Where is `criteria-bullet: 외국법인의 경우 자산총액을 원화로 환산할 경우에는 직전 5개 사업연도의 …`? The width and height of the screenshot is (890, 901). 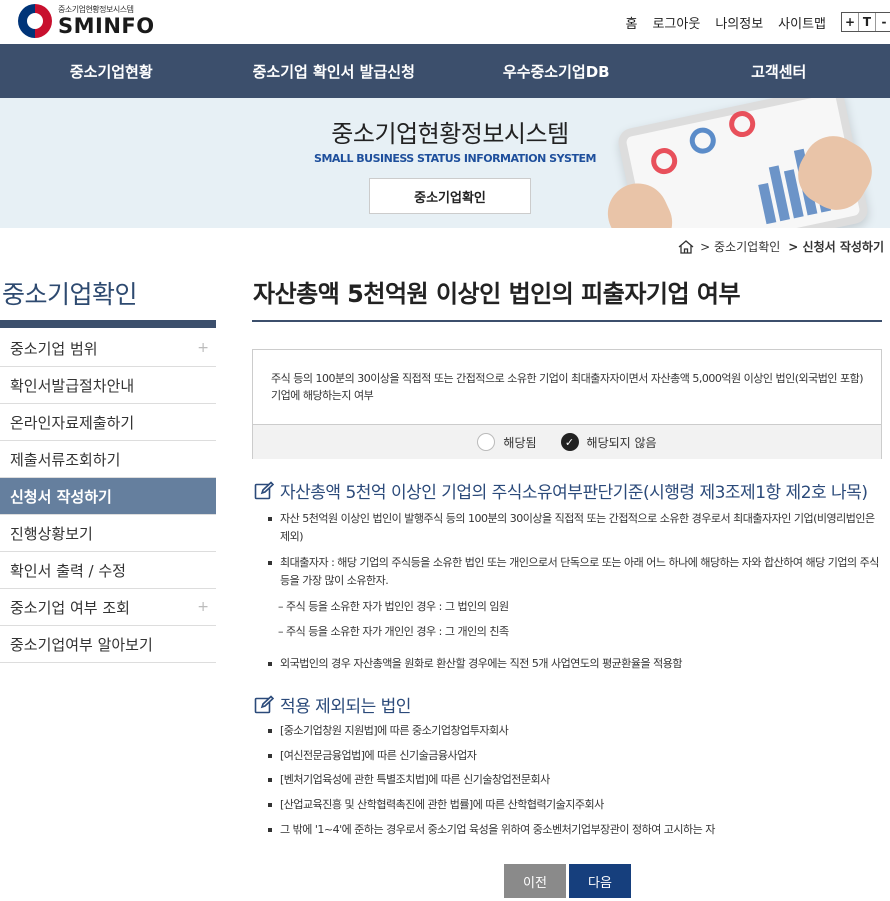
criteria-bullet: 외국법인의 경우 자산총액을 원화로 환산할 경우에는 직전 5개 사업연도의 … is located at coordinates (575, 664).